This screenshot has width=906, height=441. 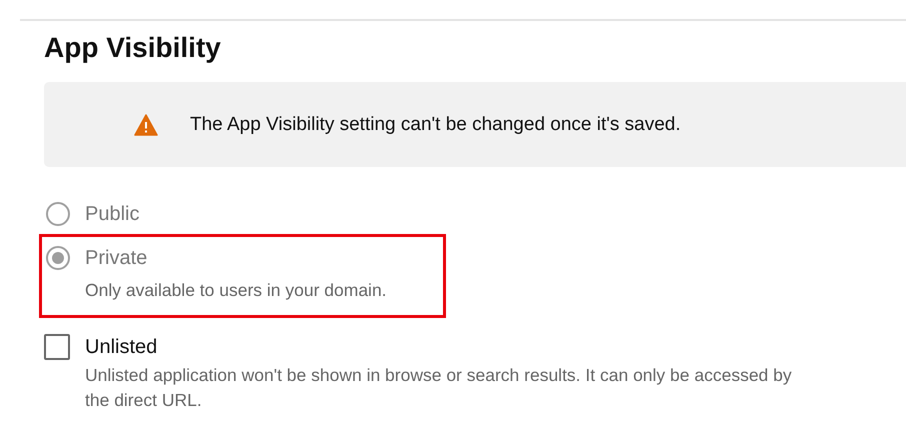 I want to click on option-description: Only available to users in your domain., so click(x=236, y=290).